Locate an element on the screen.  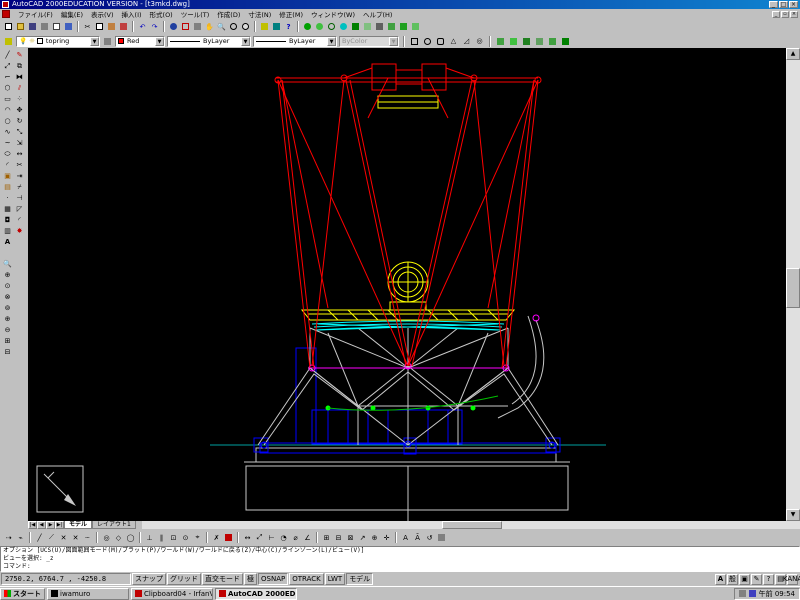
ortho-toggle: 直交モード is located at coordinates (222, 579).